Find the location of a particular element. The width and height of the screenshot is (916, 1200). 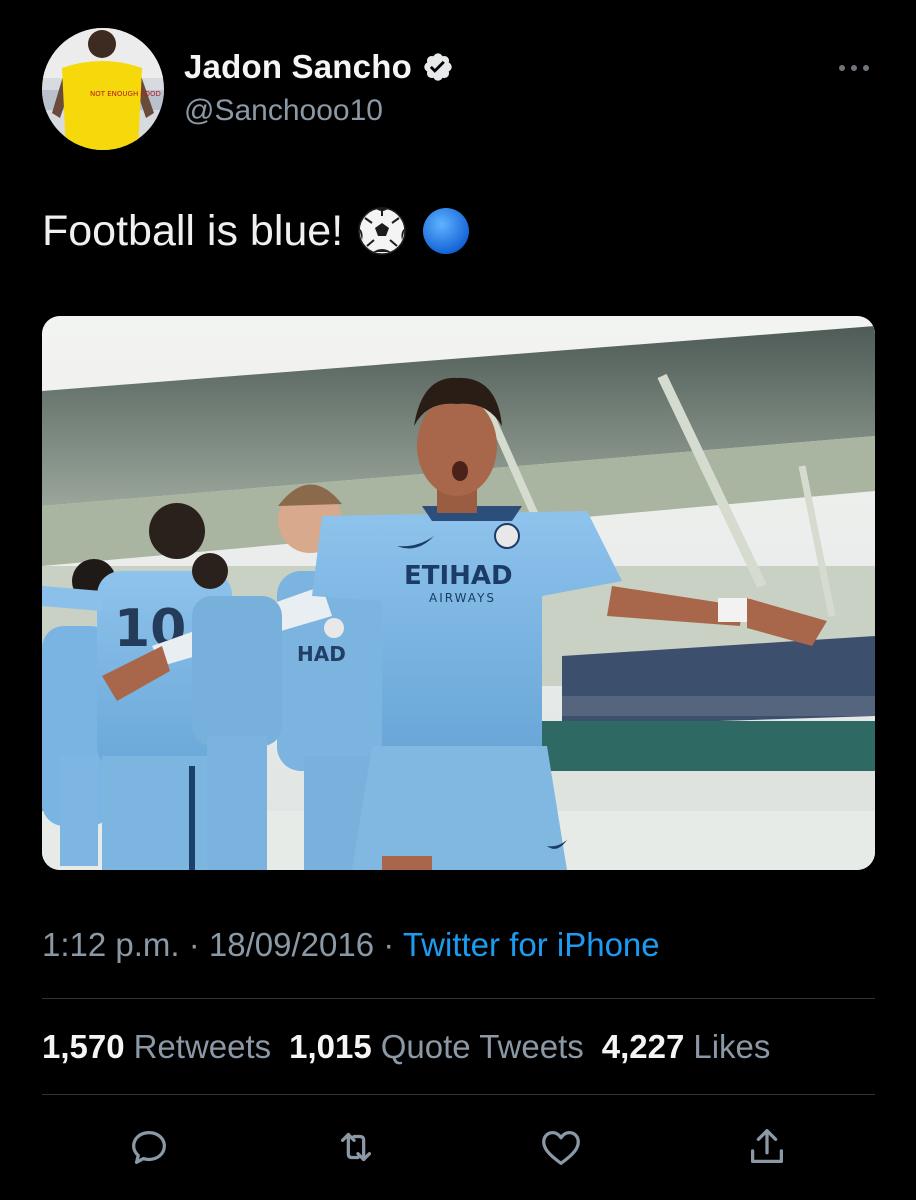

tweet-text-row: Football is blue! is located at coordinates (256, 231).